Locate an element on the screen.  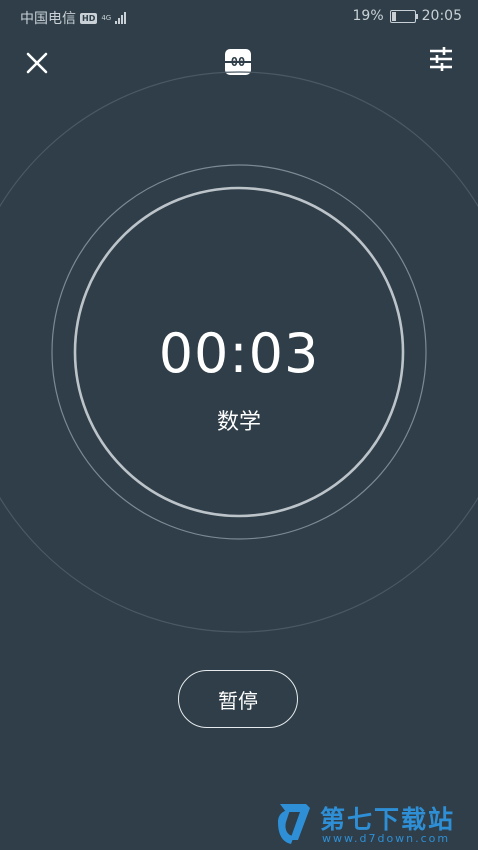
watermark: 第七下载站 www.d7down.com is located at coordinates (374, 824).